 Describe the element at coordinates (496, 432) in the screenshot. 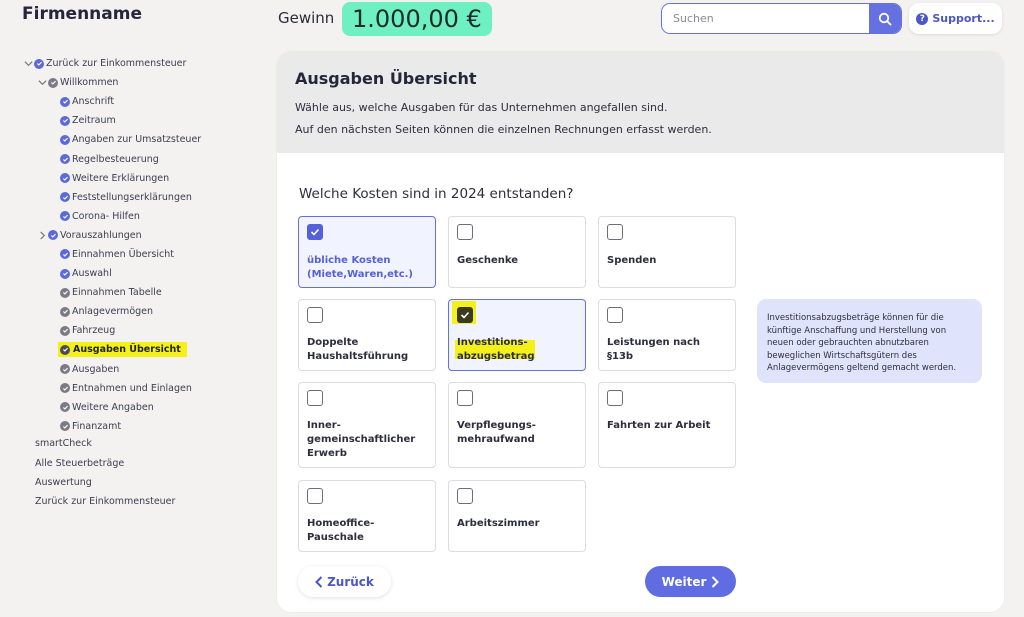

I see `option-label: Verpflegungs- mehraufwand` at that location.